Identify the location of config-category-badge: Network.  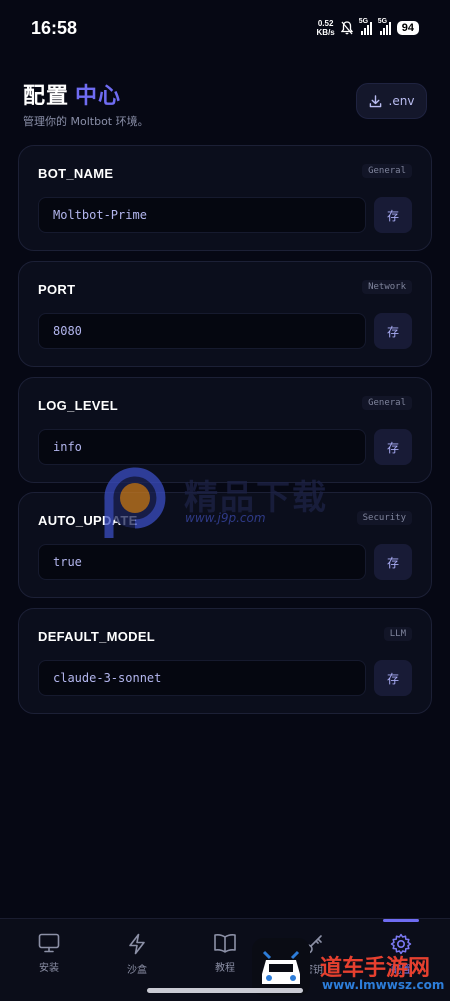
(387, 287).